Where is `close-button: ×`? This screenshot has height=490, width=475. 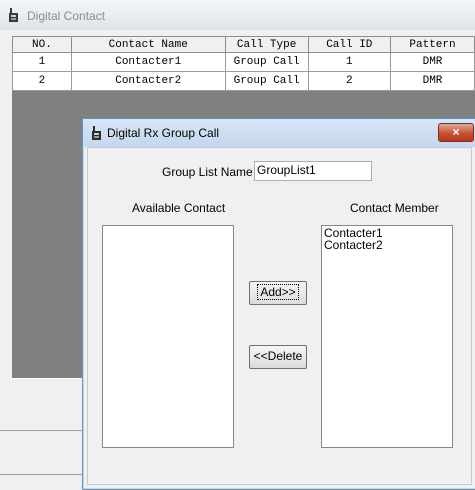
close-button: × is located at coordinates (456, 132).